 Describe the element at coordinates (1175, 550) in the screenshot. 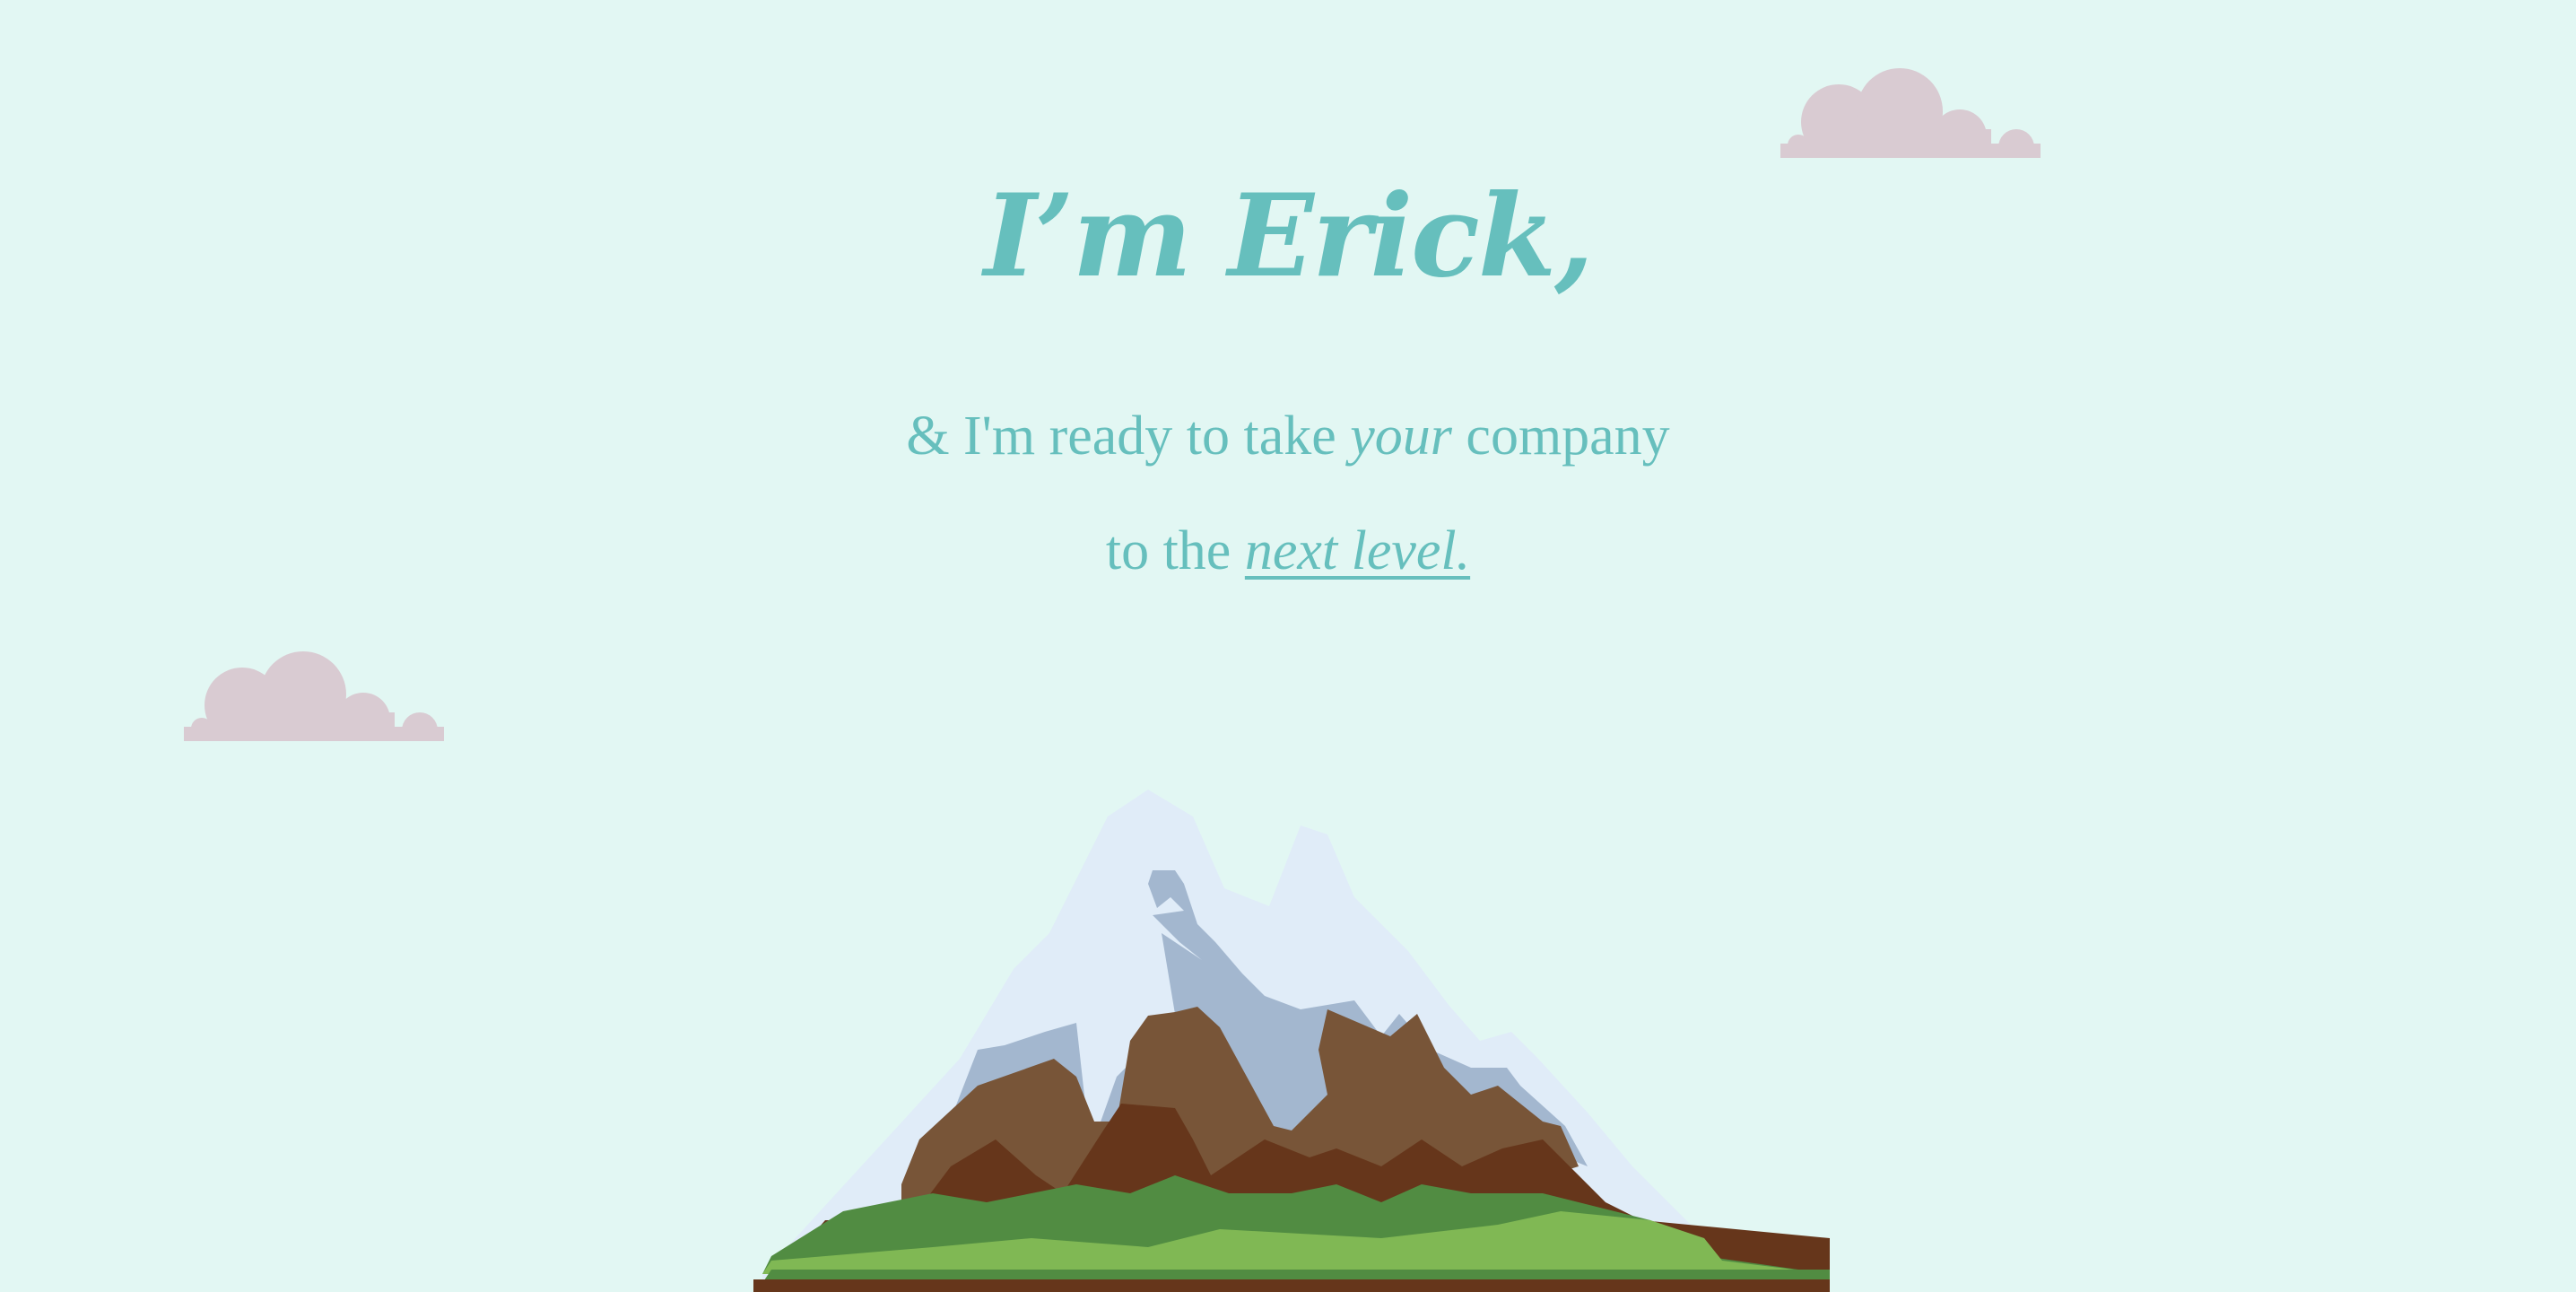

I see `tagline-text: to the` at that location.